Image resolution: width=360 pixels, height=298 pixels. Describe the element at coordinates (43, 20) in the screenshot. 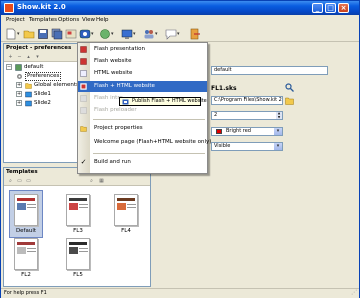

I see `menu-templates: Templates` at that location.